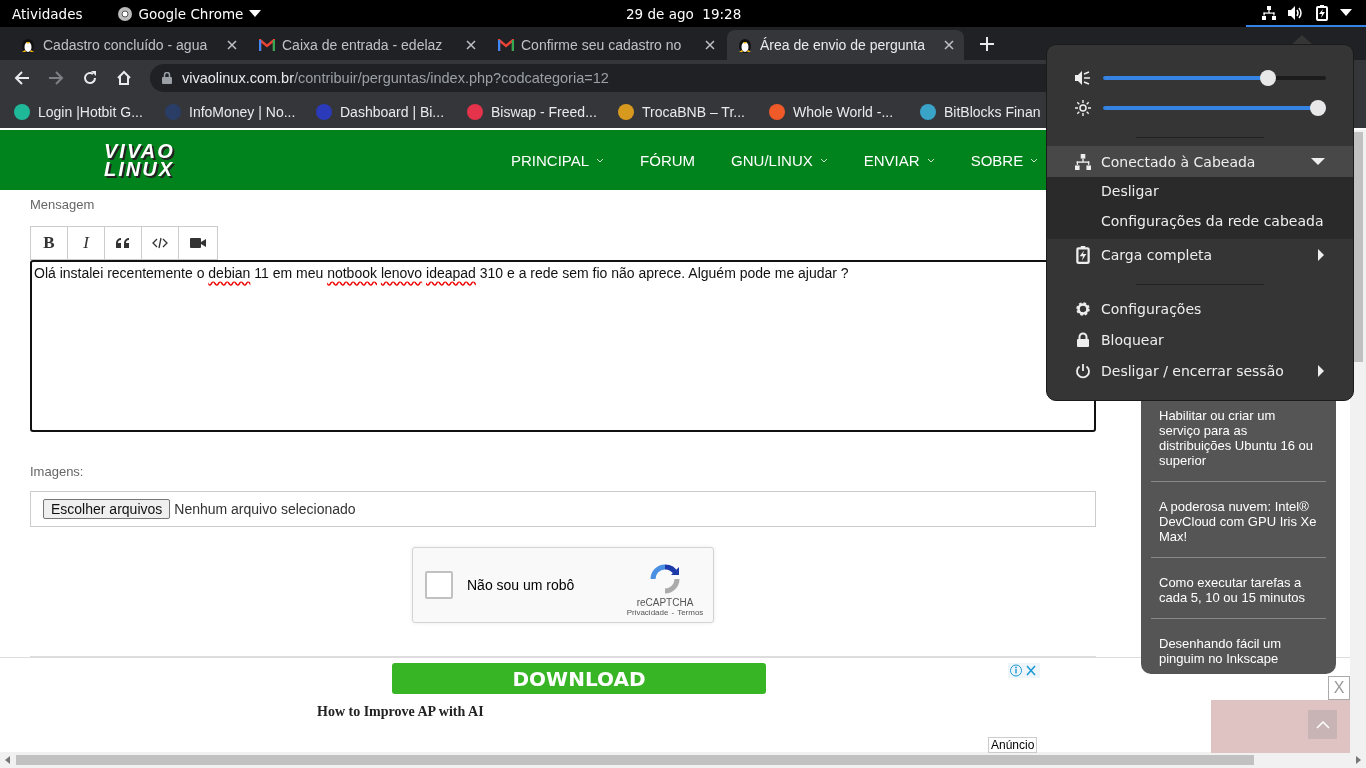  I want to click on ad-headline: How to Improve AP with AI, so click(400, 712).